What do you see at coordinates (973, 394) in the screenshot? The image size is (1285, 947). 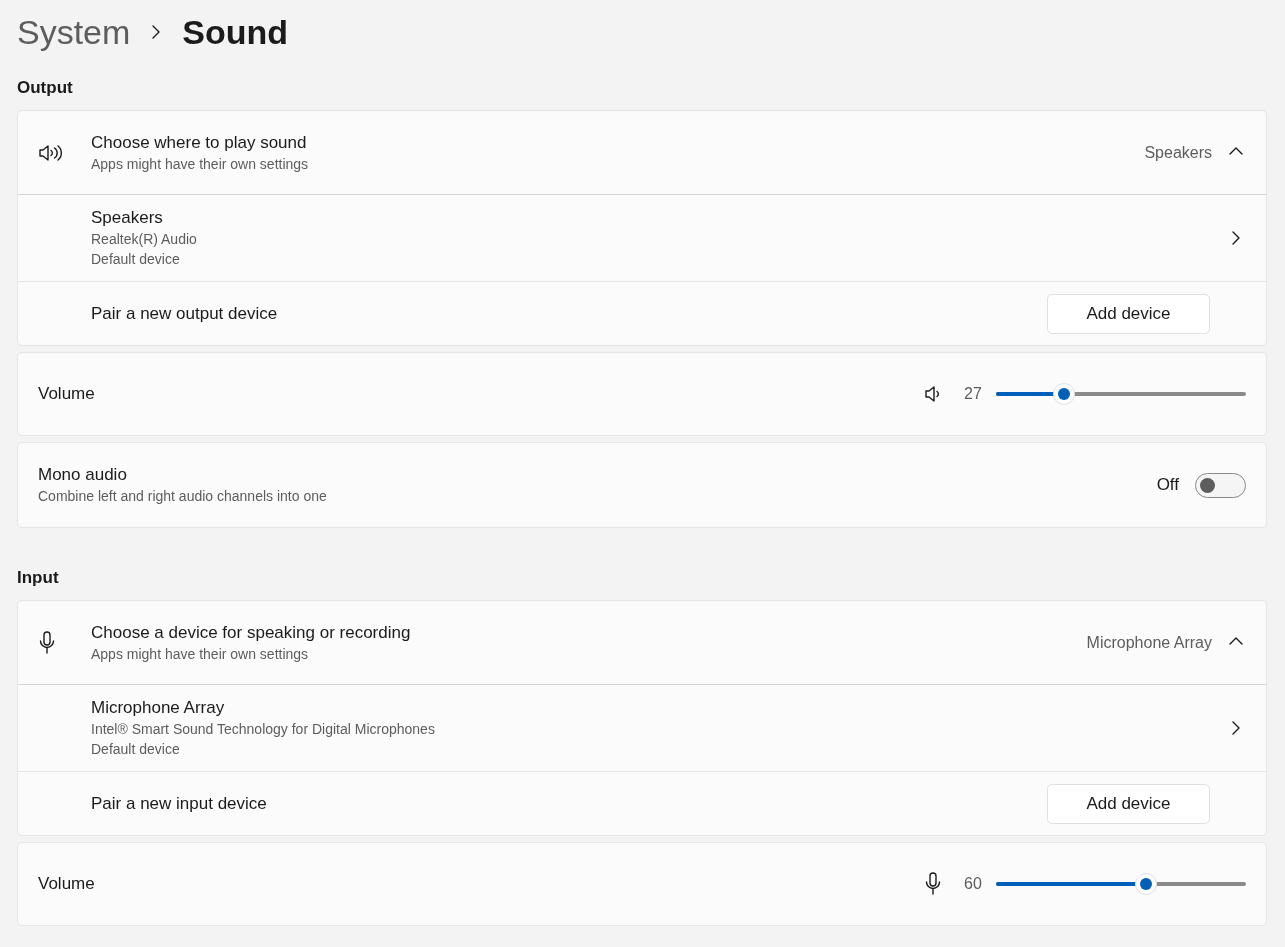 I see `volume-reading: 27` at bounding box center [973, 394].